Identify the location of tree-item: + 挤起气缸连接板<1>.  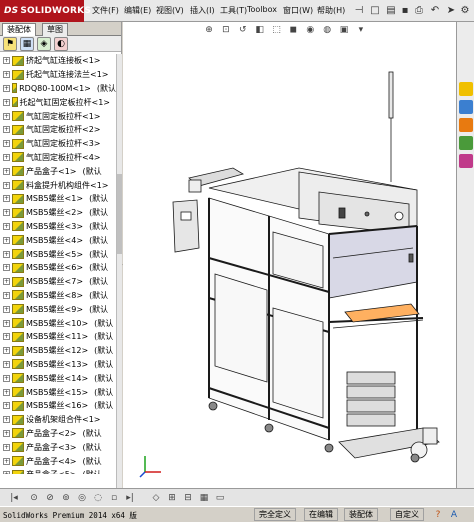
(58, 61).